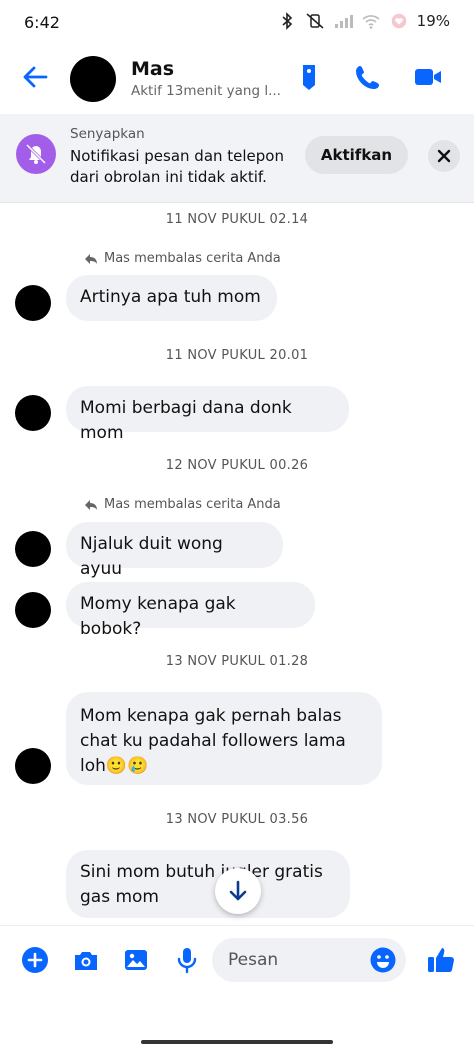 Image resolution: width=474 pixels, height=1053 pixels. What do you see at coordinates (35, 77) in the screenshot?
I see `back-arrow-icon` at bounding box center [35, 77].